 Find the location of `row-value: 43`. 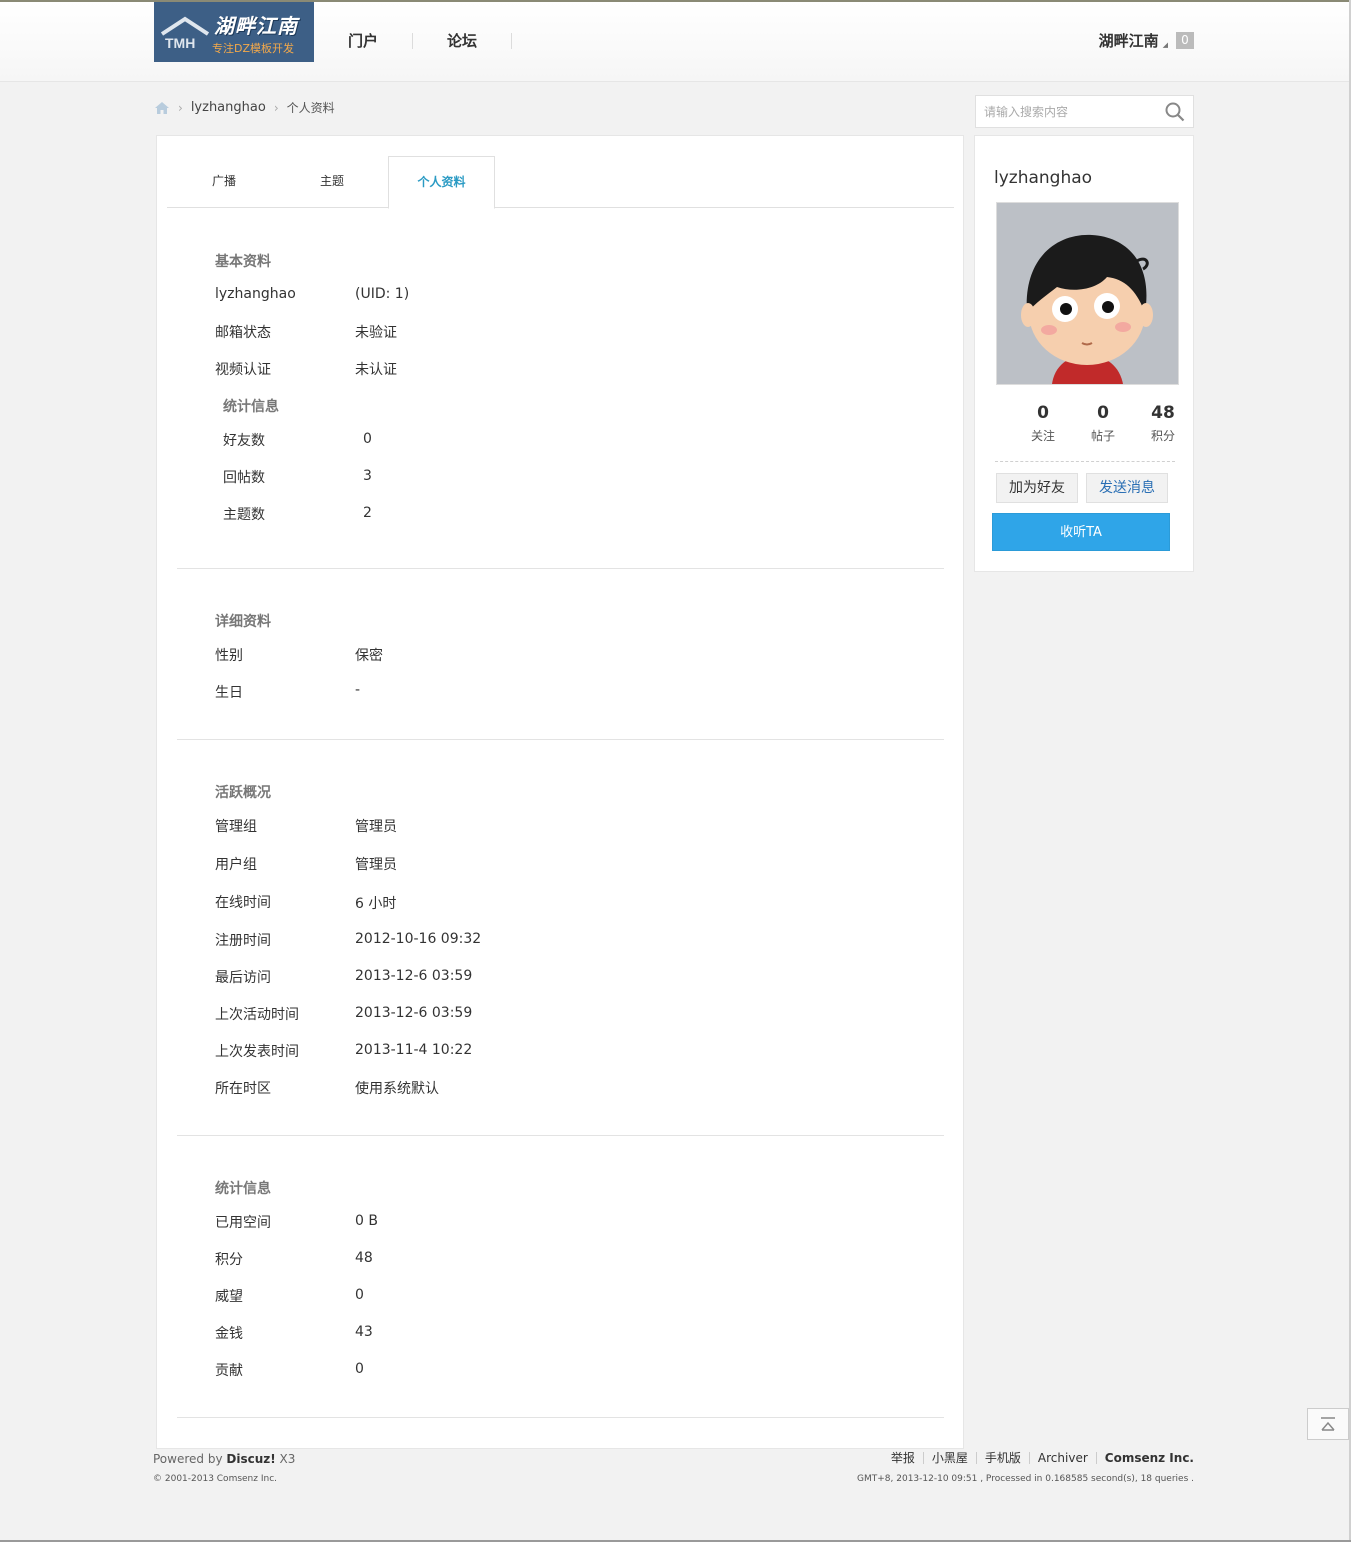

row-value: 43 is located at coordinates (364, 1332).